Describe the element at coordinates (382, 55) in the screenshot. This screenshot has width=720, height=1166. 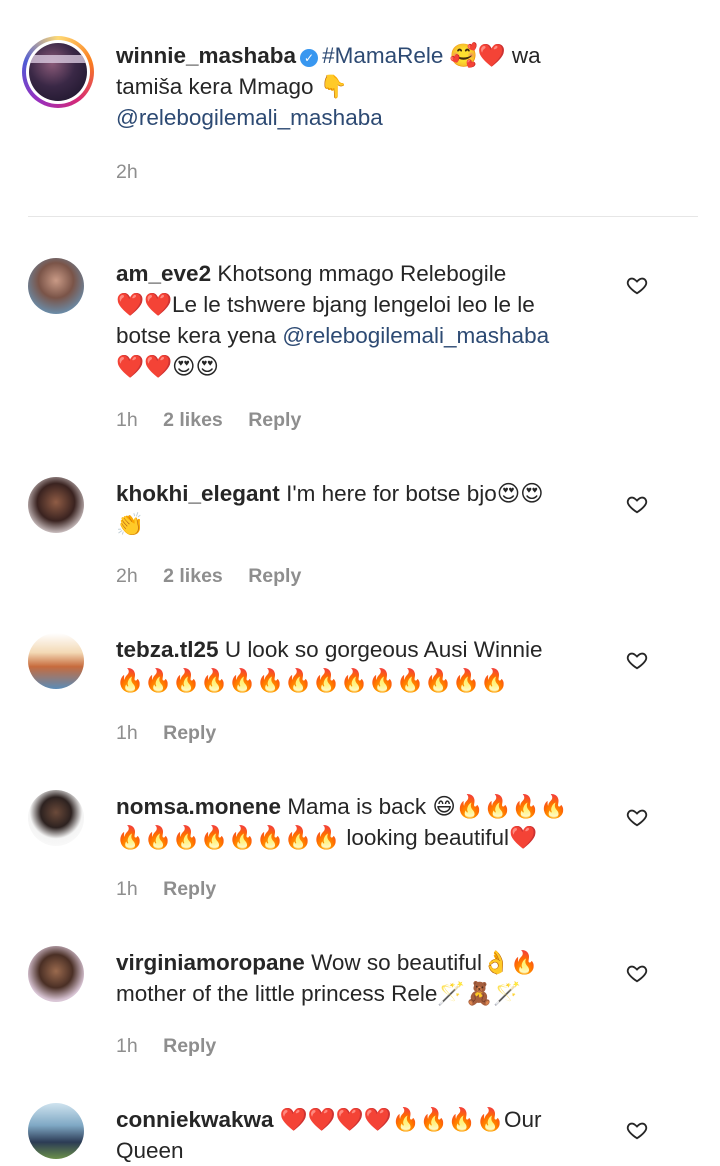
I see `hashtag-mamarele: #MamaRele` at that location.